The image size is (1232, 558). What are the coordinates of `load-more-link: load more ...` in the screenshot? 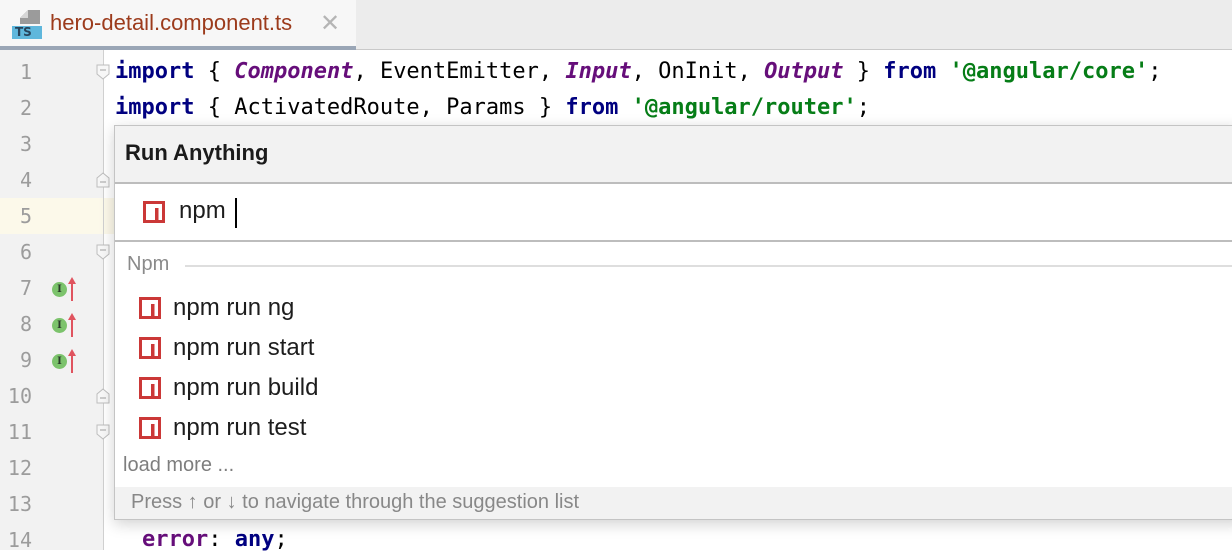 It's located at (178, 465).